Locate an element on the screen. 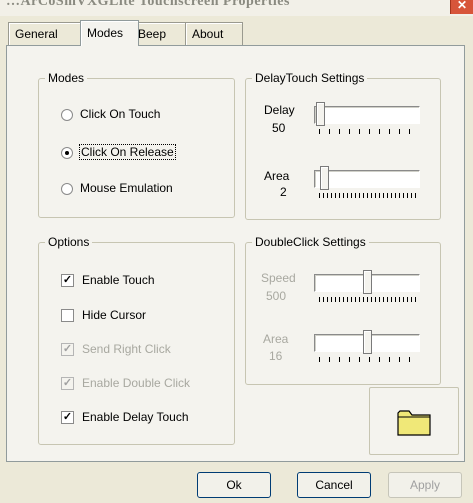  folder-preview-box is located at coordinates (414, 421).